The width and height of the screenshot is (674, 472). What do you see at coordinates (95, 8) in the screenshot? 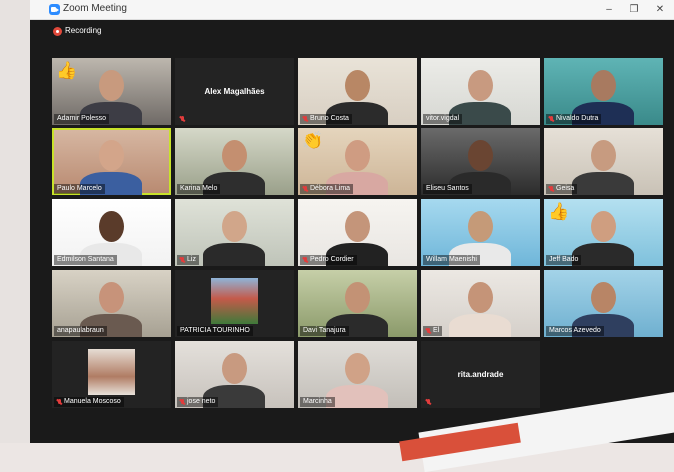
I see `window-title: Zoom Meeting` at bounding box center [95, 8].